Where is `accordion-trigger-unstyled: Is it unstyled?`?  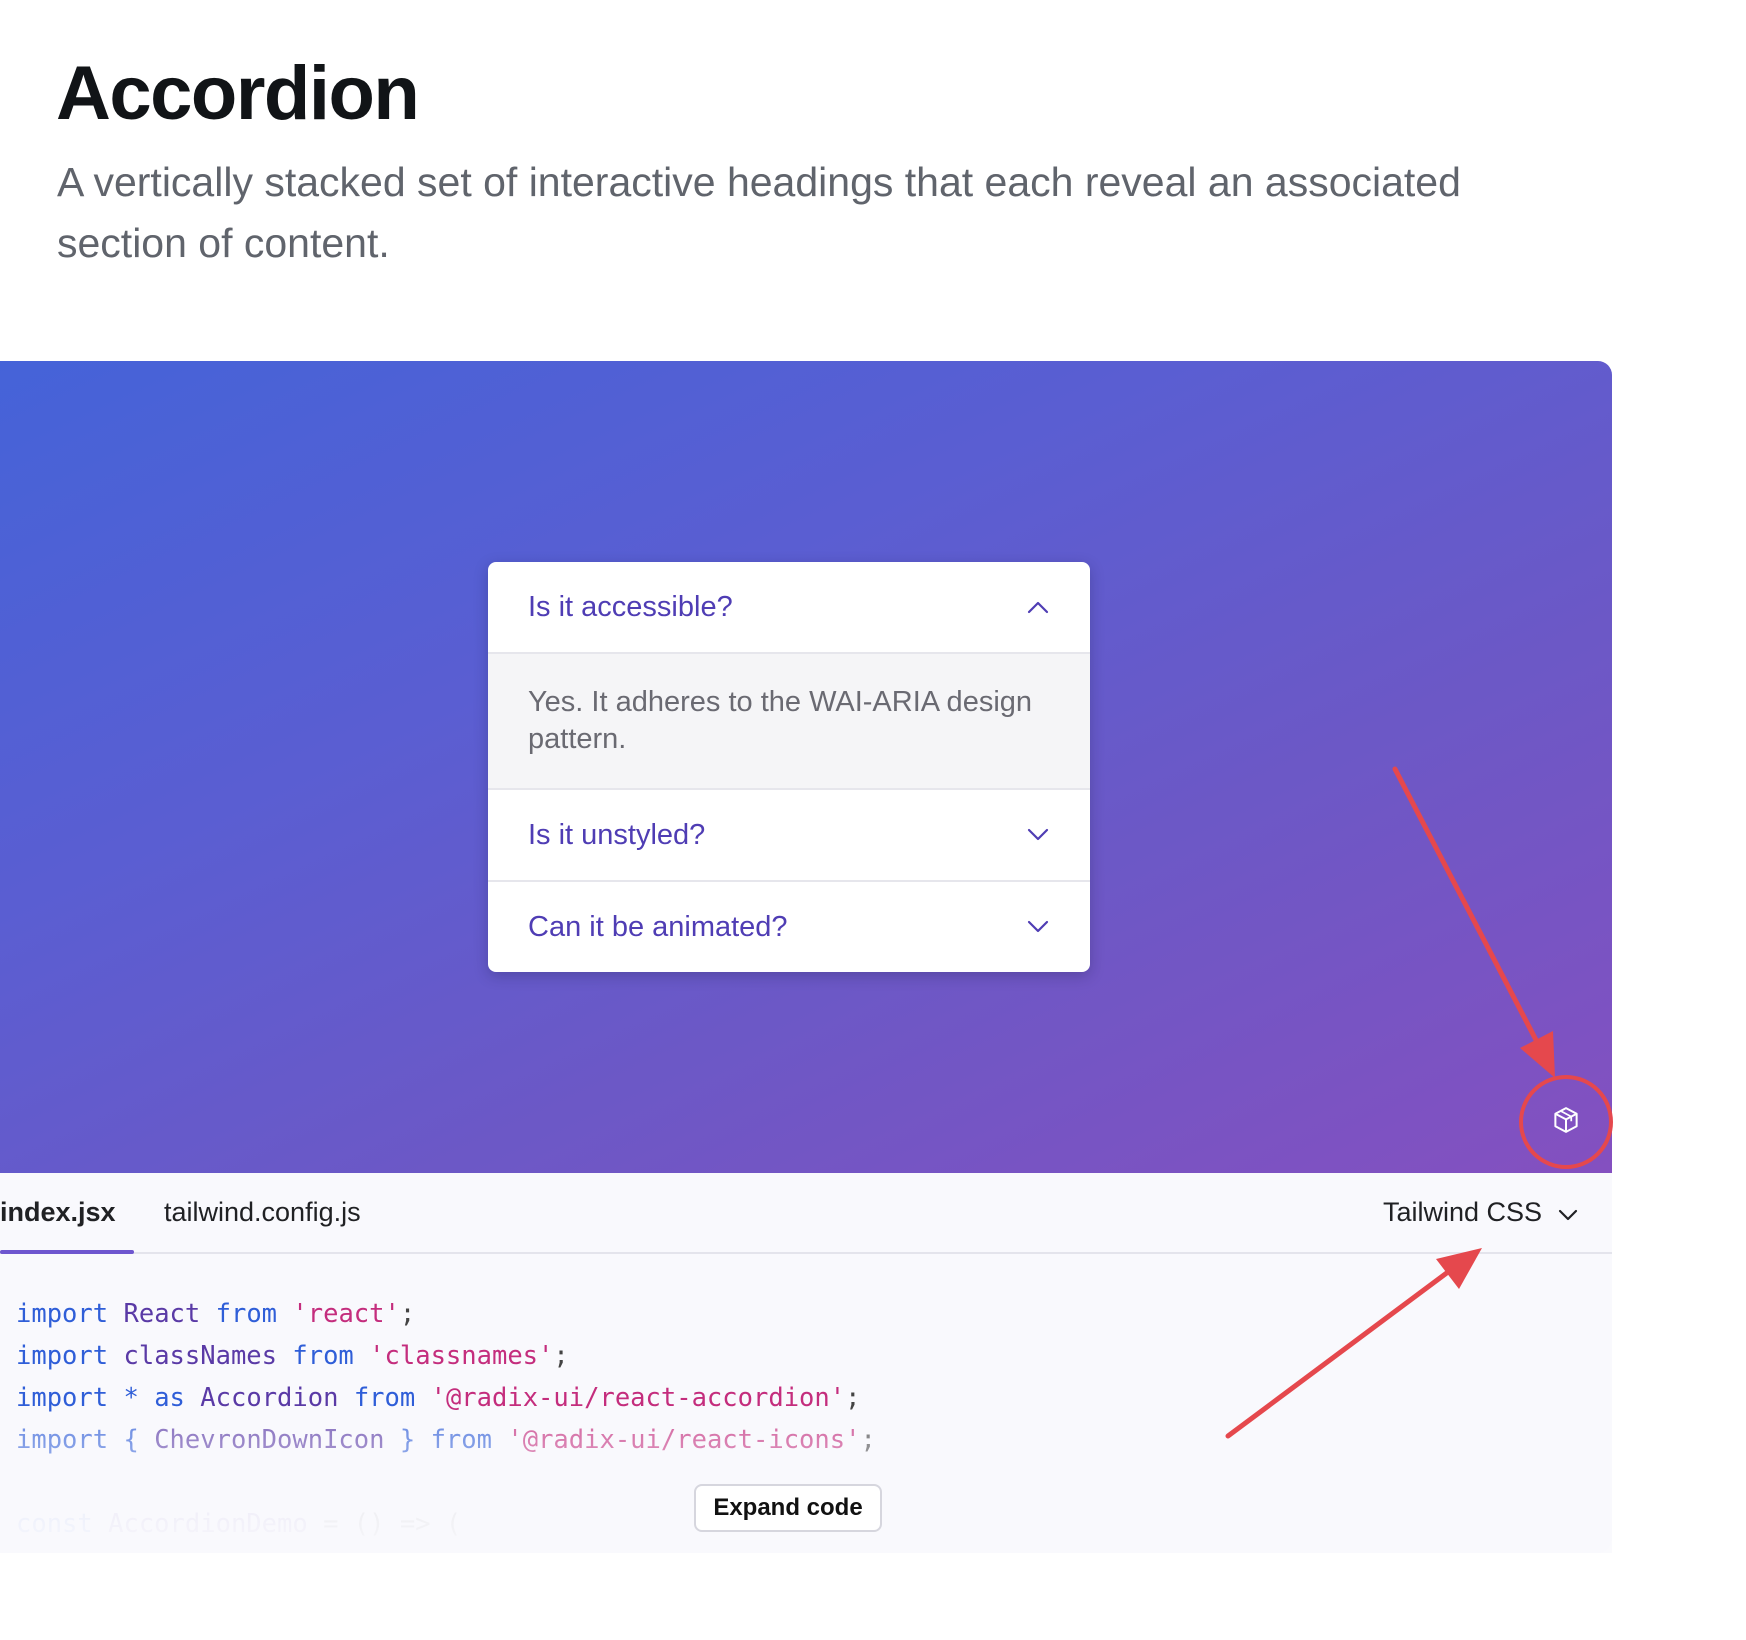
accordion-trigger-unstyled: Is it unstyled? is located at coordinates (789, 835).